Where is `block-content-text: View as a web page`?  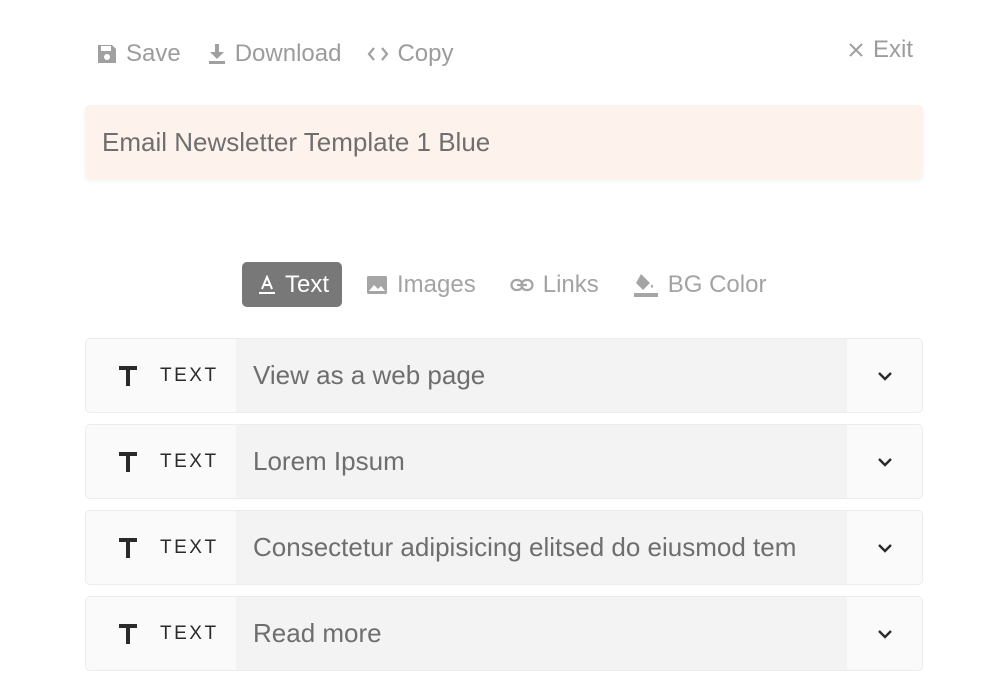
block-content-text: View as a web page is located at coordinates (541, 375).